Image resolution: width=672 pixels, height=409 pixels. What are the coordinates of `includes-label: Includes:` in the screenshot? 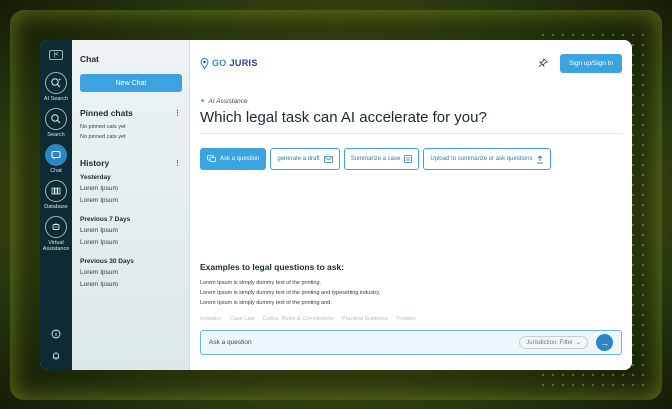 It's located at (211, 319).